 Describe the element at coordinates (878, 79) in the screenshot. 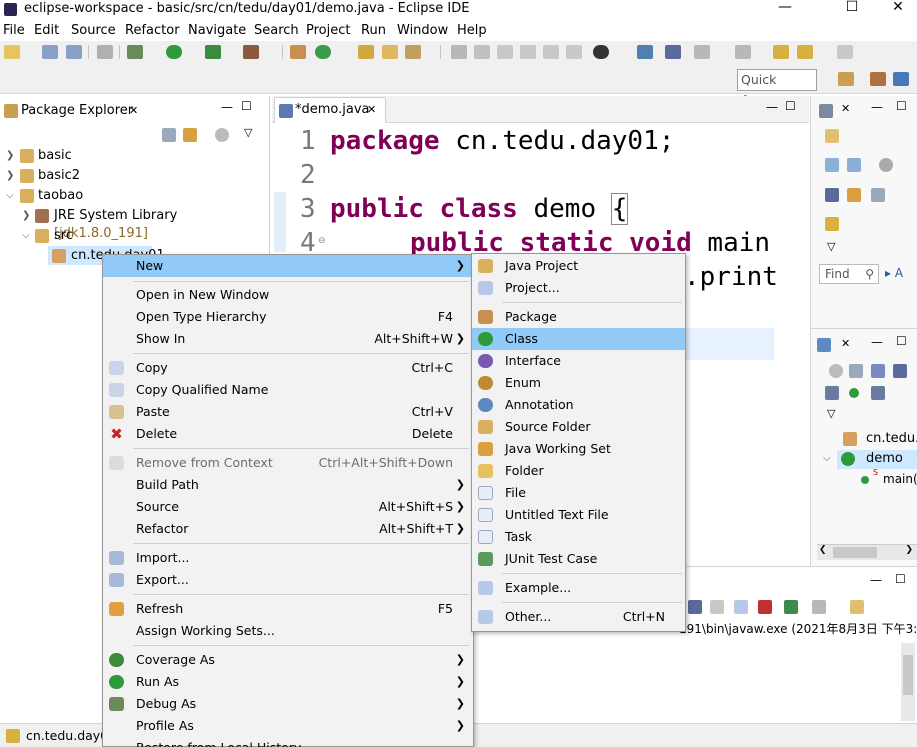

I see `java-ee-perspective-icon` at that location.